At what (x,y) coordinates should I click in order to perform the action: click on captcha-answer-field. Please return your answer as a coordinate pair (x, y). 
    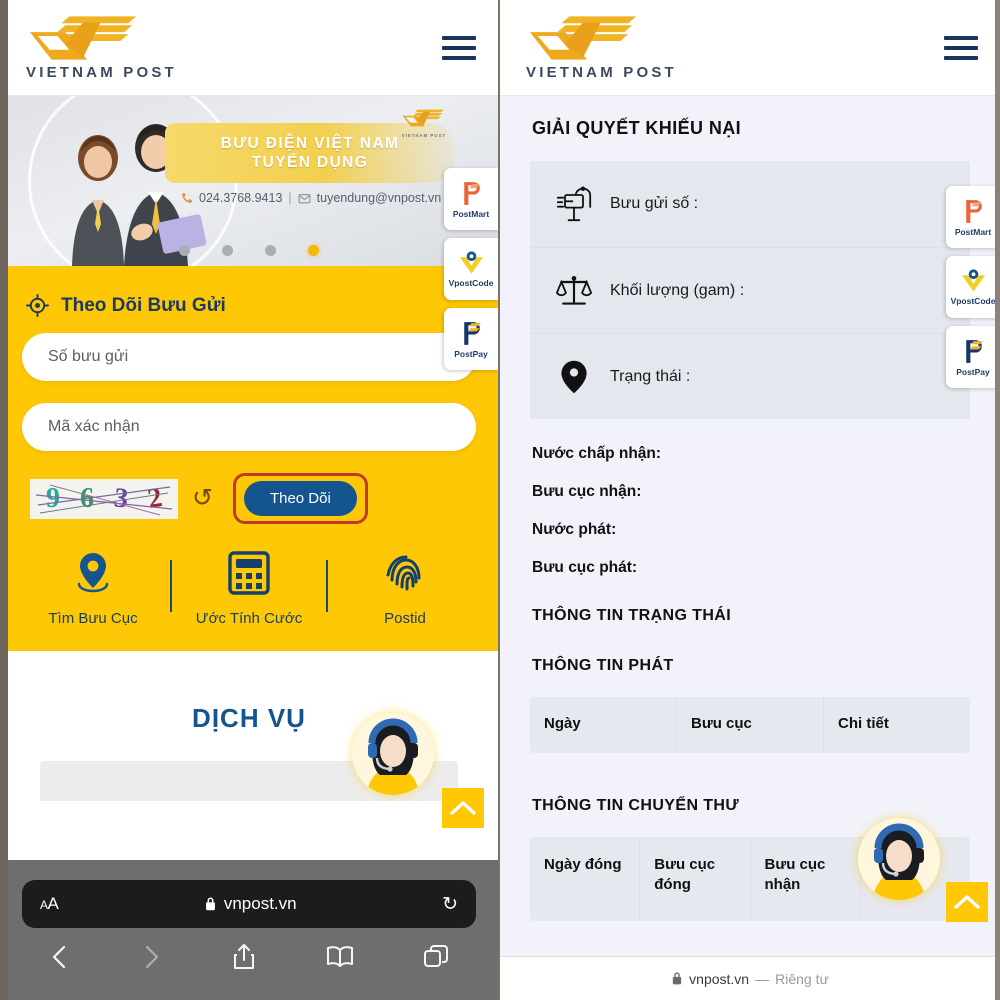
    Looking at the image, I should click on (249, 427).